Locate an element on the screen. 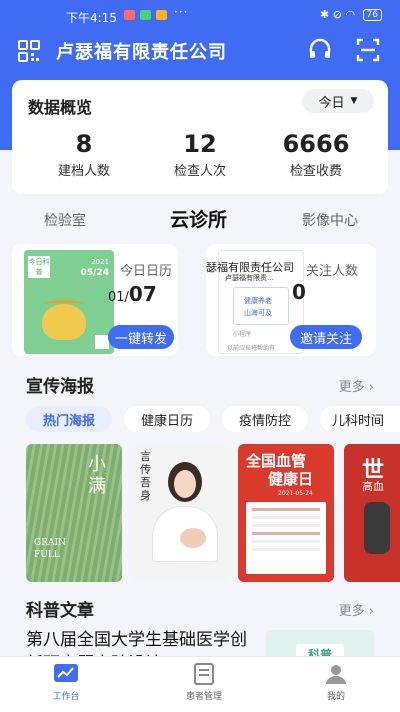 The width and height of the screenshot is (400, 712). mute-icon: ⊘ is located at coordinates (337, 14).